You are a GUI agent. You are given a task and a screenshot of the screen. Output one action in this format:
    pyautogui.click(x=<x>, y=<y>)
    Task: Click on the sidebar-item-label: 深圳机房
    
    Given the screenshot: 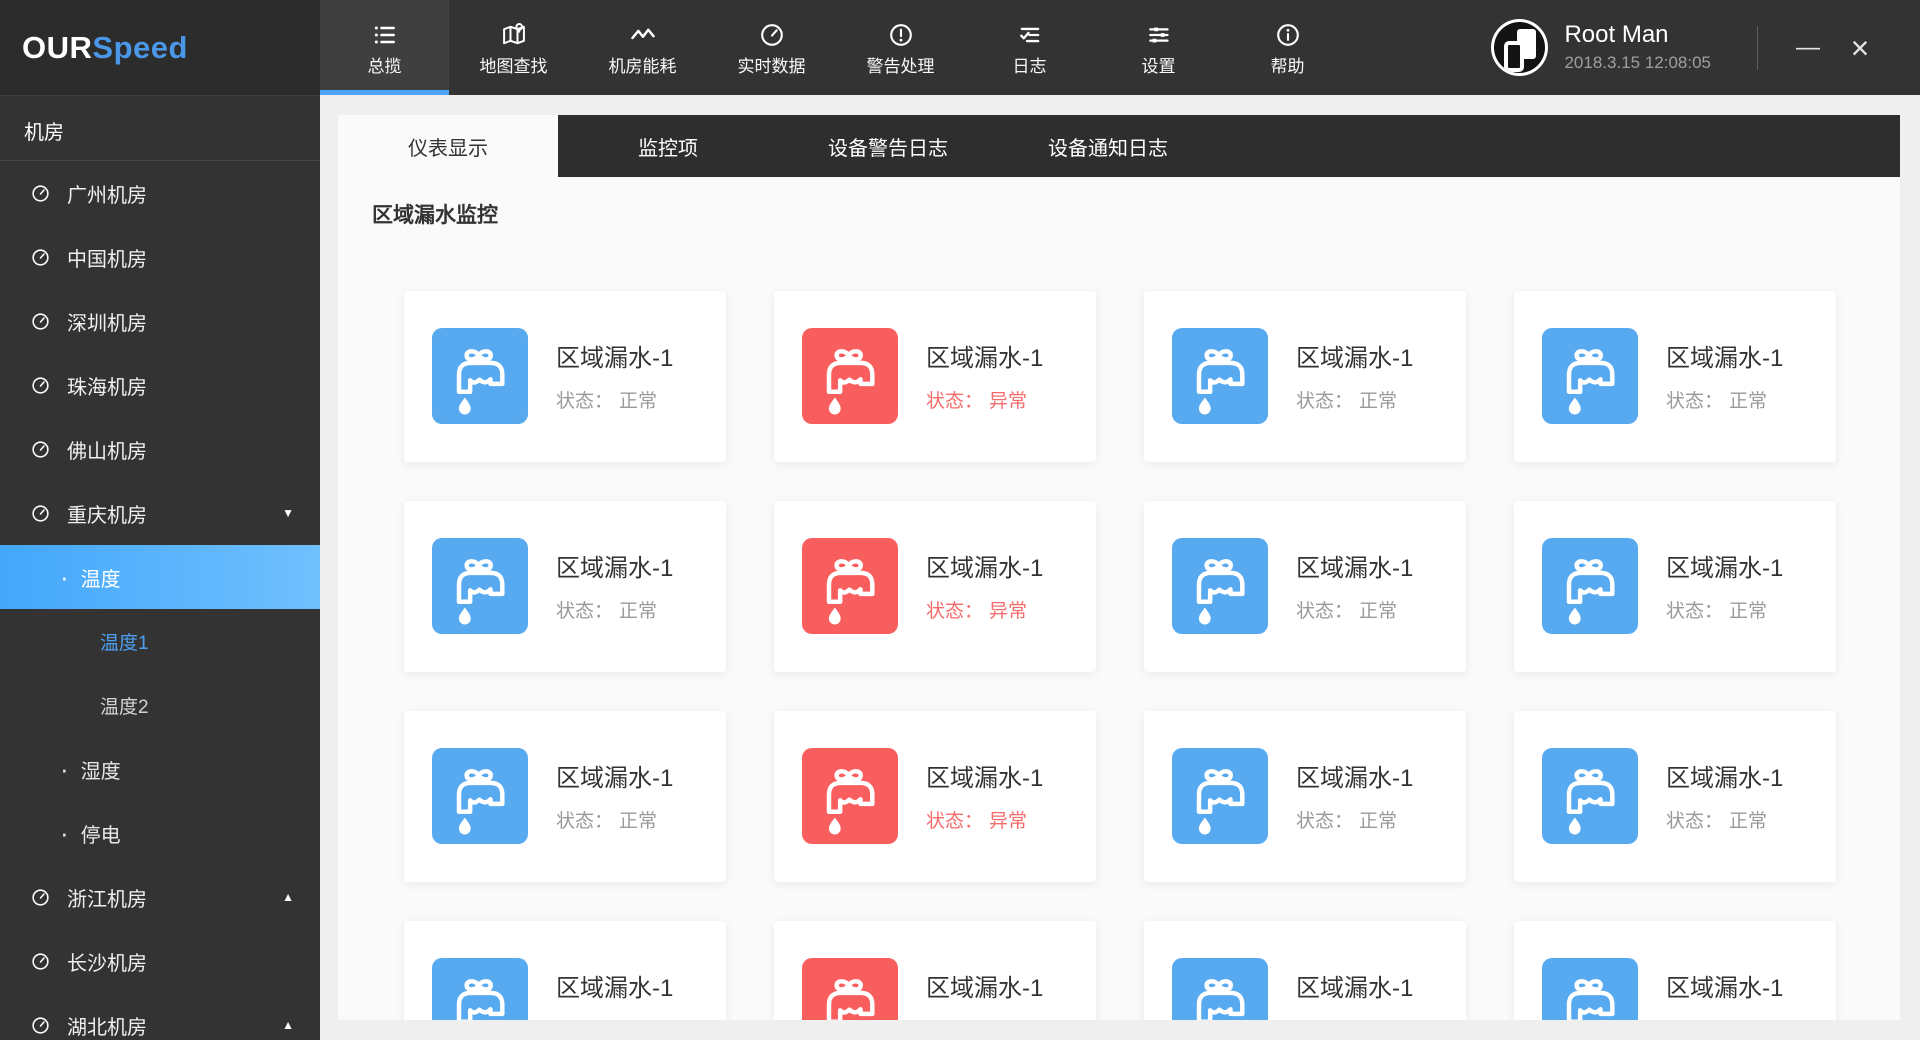 What is the action you would take?
    pyautogui.click(x=107, y=323)
    